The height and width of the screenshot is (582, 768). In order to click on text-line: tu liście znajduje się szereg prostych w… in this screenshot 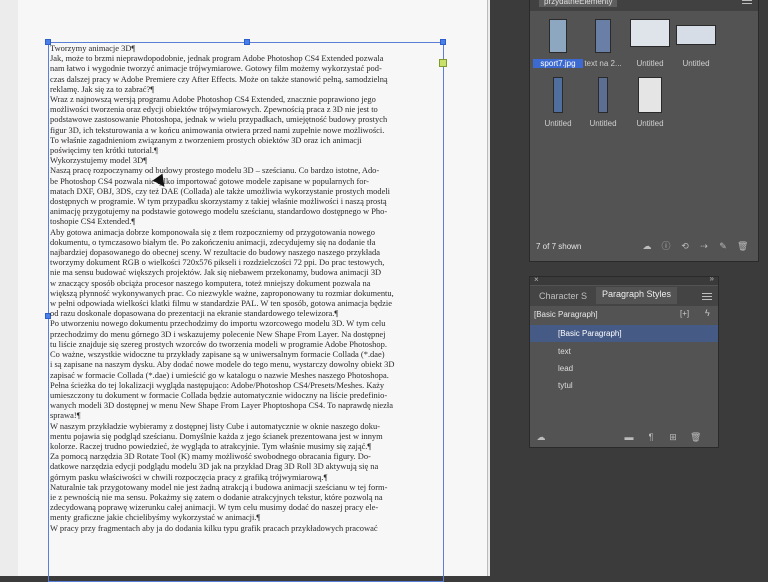, I will do `click(247, 344)`.